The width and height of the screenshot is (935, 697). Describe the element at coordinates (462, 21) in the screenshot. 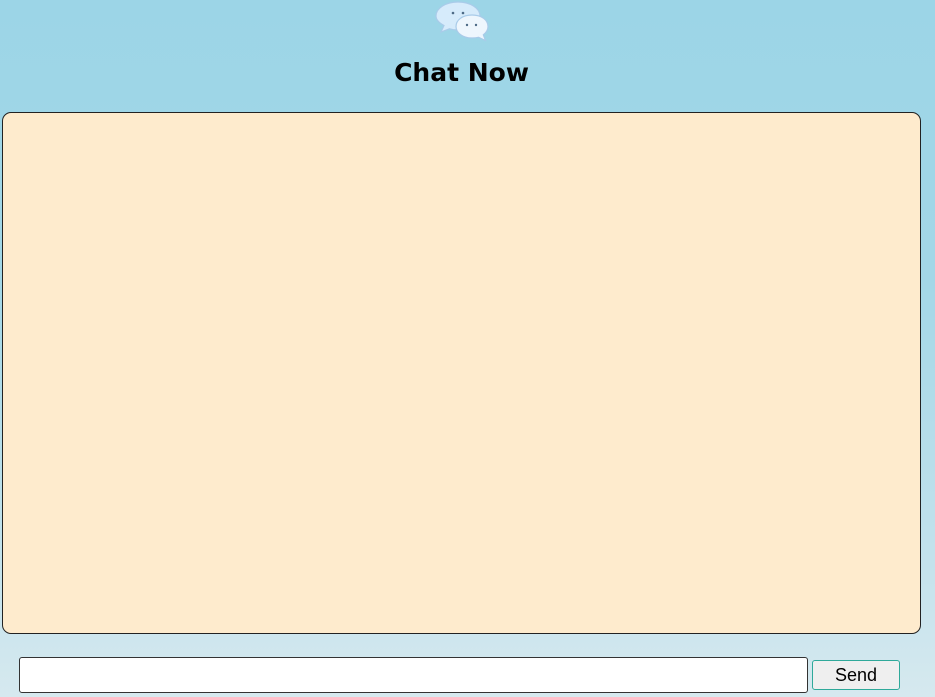

I see `chat-bubbles-icon` at that location.